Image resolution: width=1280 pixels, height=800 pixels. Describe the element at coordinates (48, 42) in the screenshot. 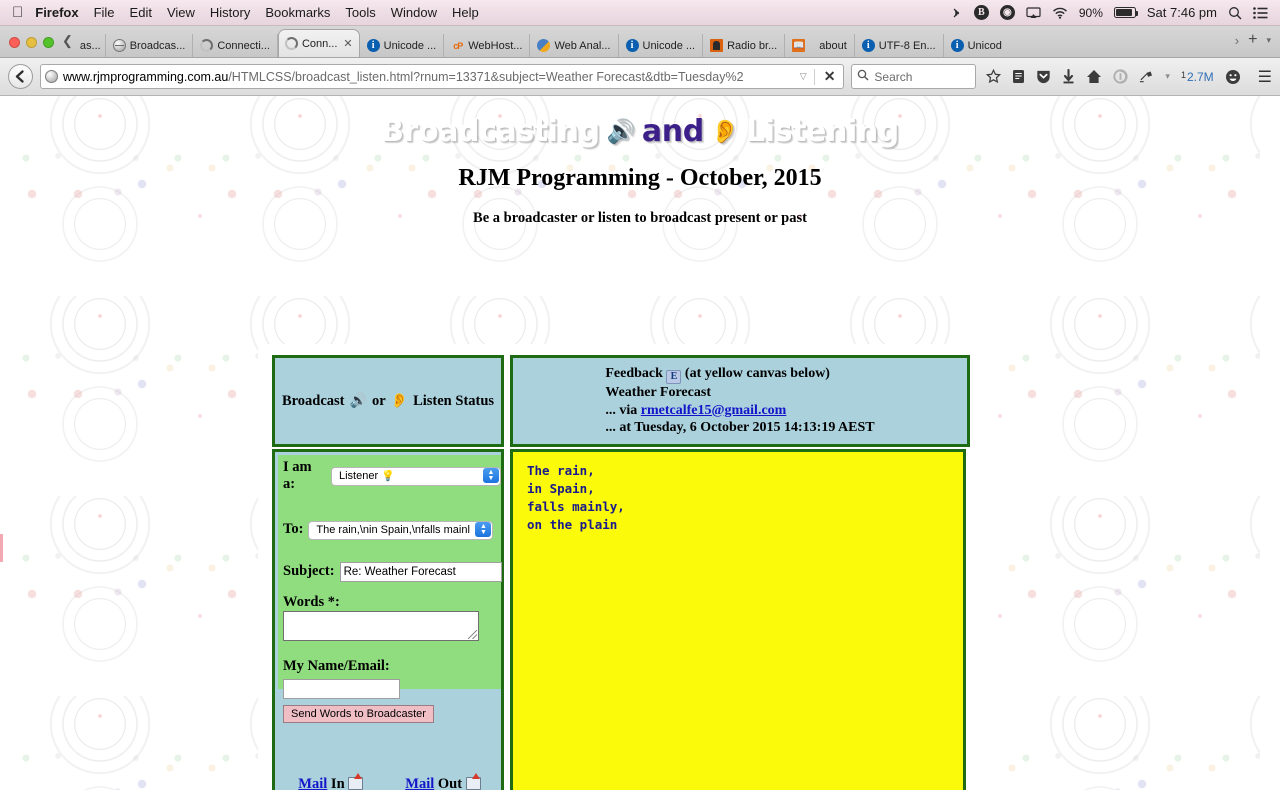

I see `maximize-window-button` at that location.